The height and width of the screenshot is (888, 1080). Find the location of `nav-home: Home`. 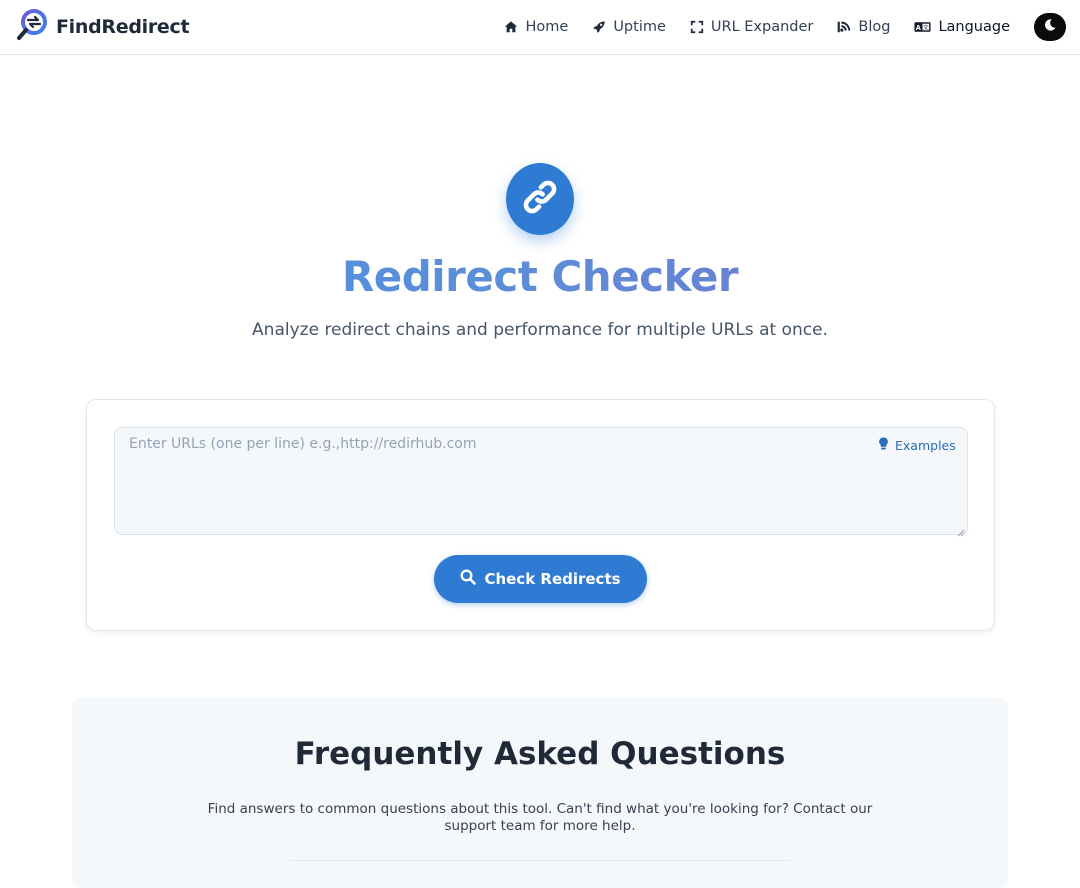

nav-home: Home is located at coordinates (536, 27).